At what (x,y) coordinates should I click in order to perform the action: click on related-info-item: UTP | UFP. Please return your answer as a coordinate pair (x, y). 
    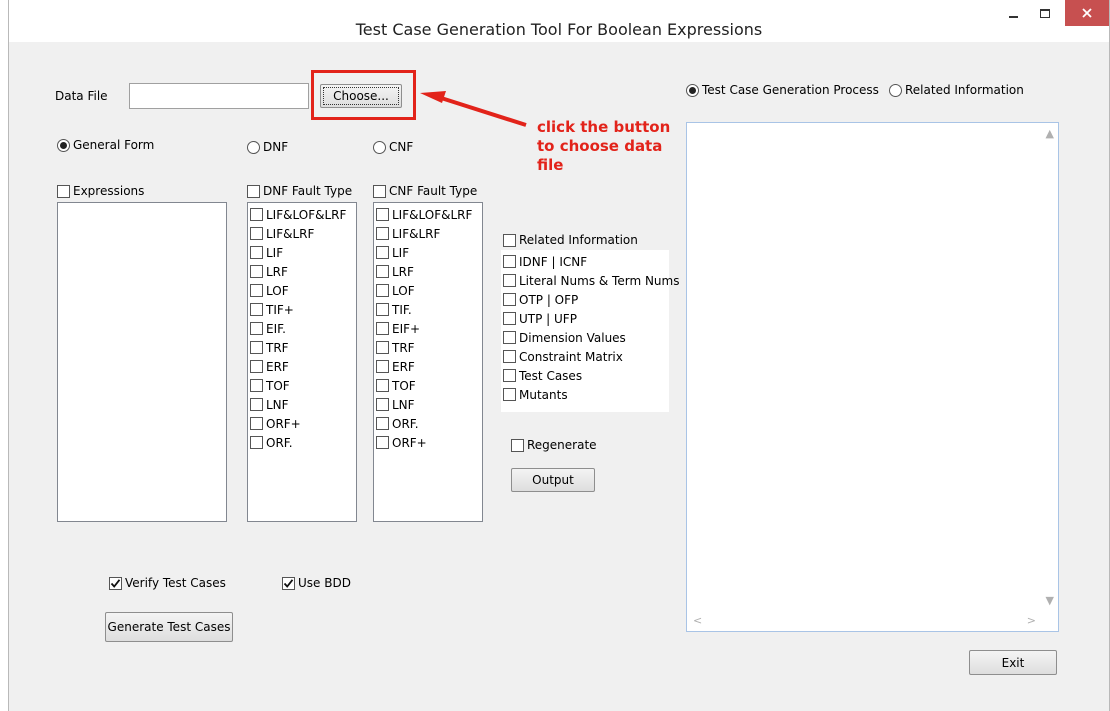
    Looking at the image, I should click on (591, 318).